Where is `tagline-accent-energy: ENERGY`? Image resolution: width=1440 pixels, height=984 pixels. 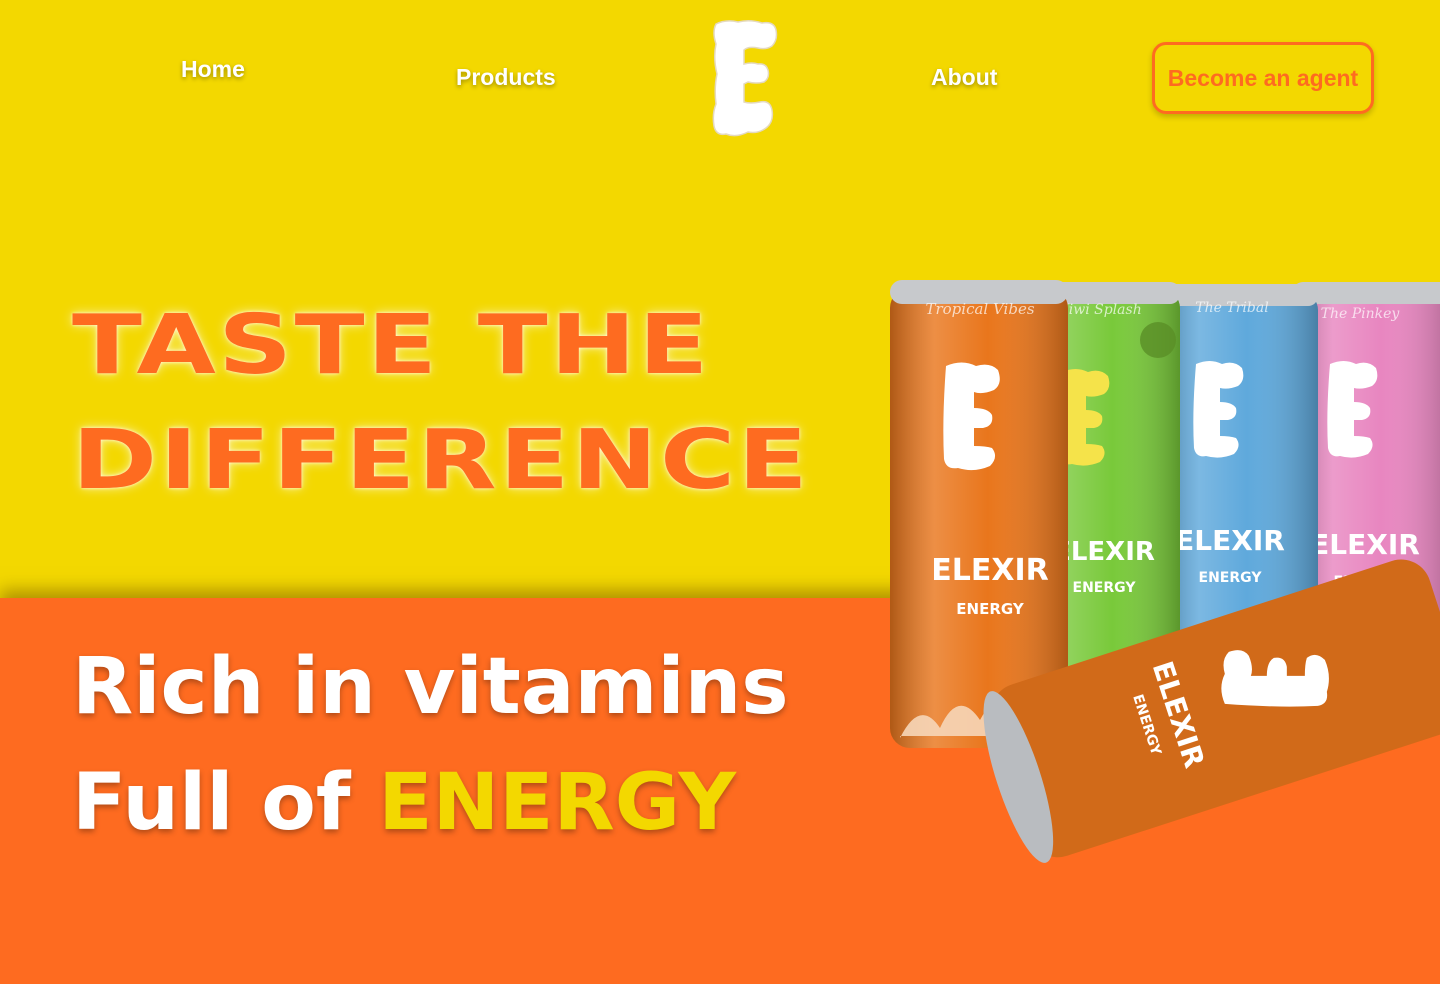
tagline-accent-energy: ENERGY is located at coordinates (557, 803).